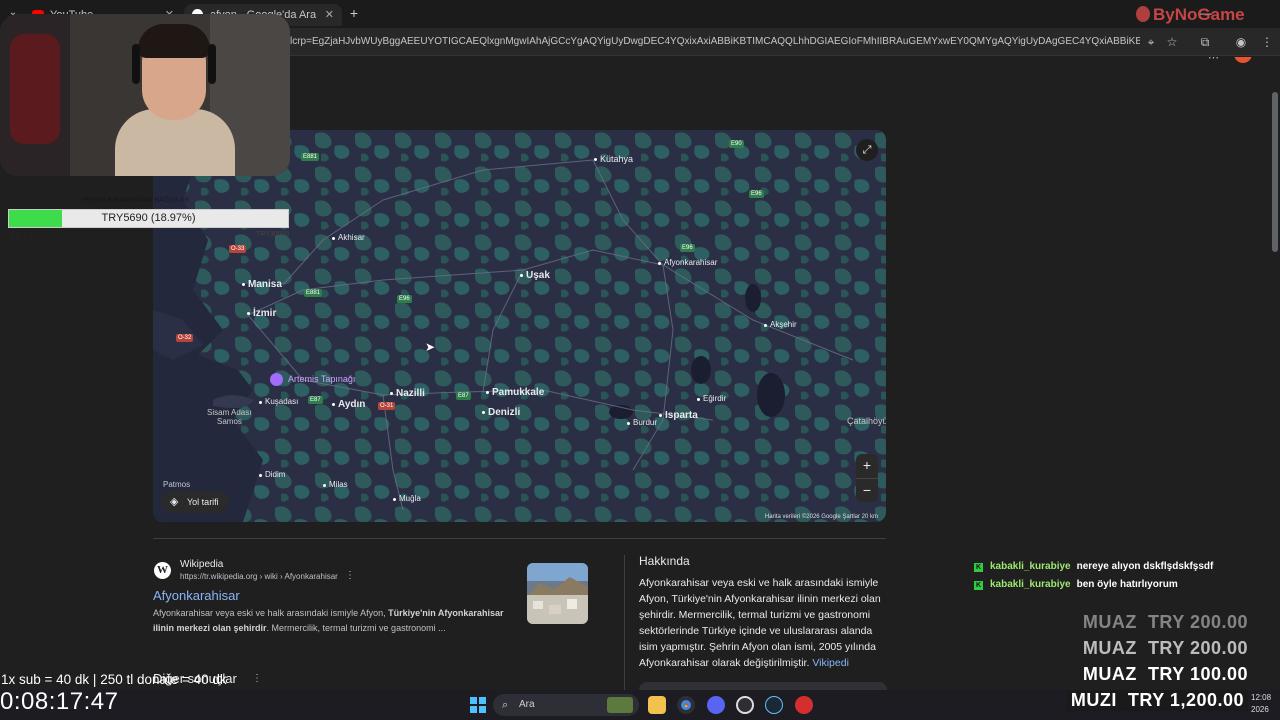  What do you see at coordinates (830, 663) in the screenshot?
I see `about-source-link: Vikipedi` at bounding box center [830, 663].